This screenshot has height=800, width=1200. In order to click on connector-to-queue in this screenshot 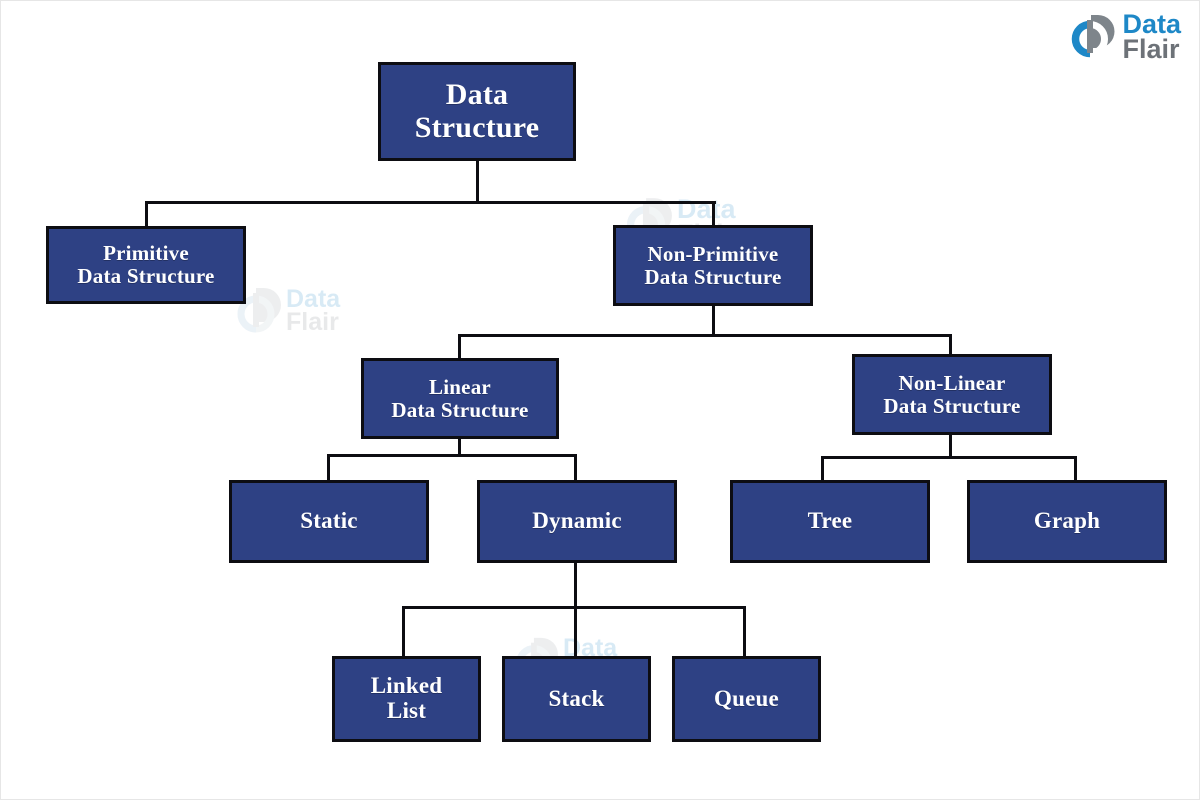, I will do `click(744, 632)`.